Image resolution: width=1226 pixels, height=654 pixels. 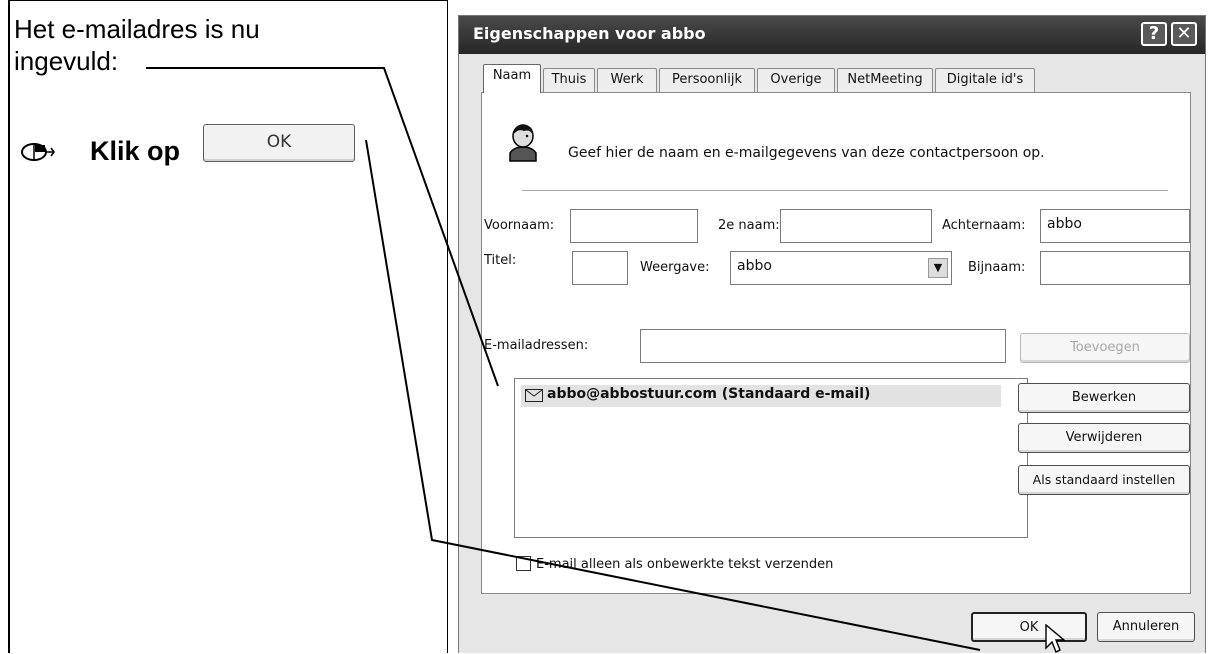 What do you see at coordinates (1115, 226) in the screenshot?
I see `achternaam-field: abbo` at bounding box center [1115, 226].